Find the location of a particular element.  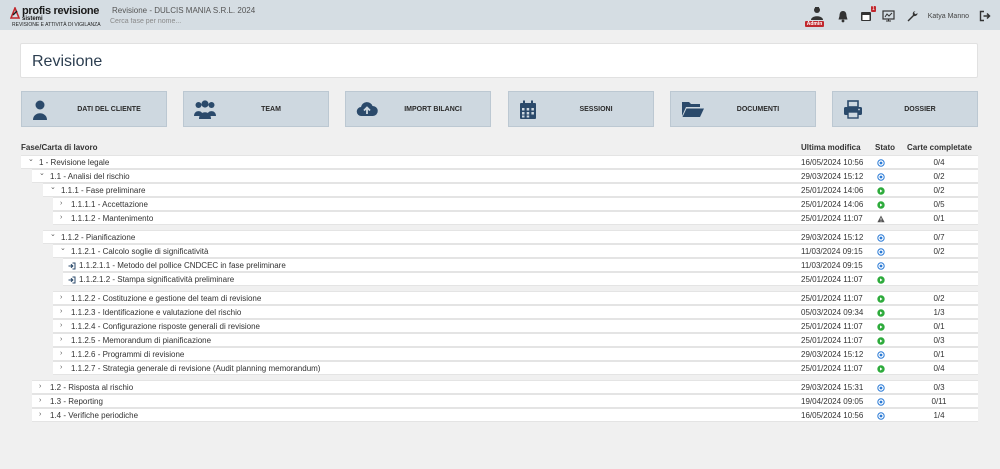

team-label: TEAM is located at coordinates (271, 109).